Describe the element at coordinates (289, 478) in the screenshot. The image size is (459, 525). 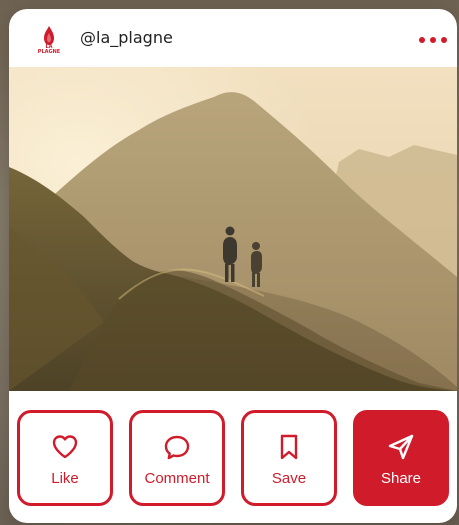
I see `save-label: Save` at that location.